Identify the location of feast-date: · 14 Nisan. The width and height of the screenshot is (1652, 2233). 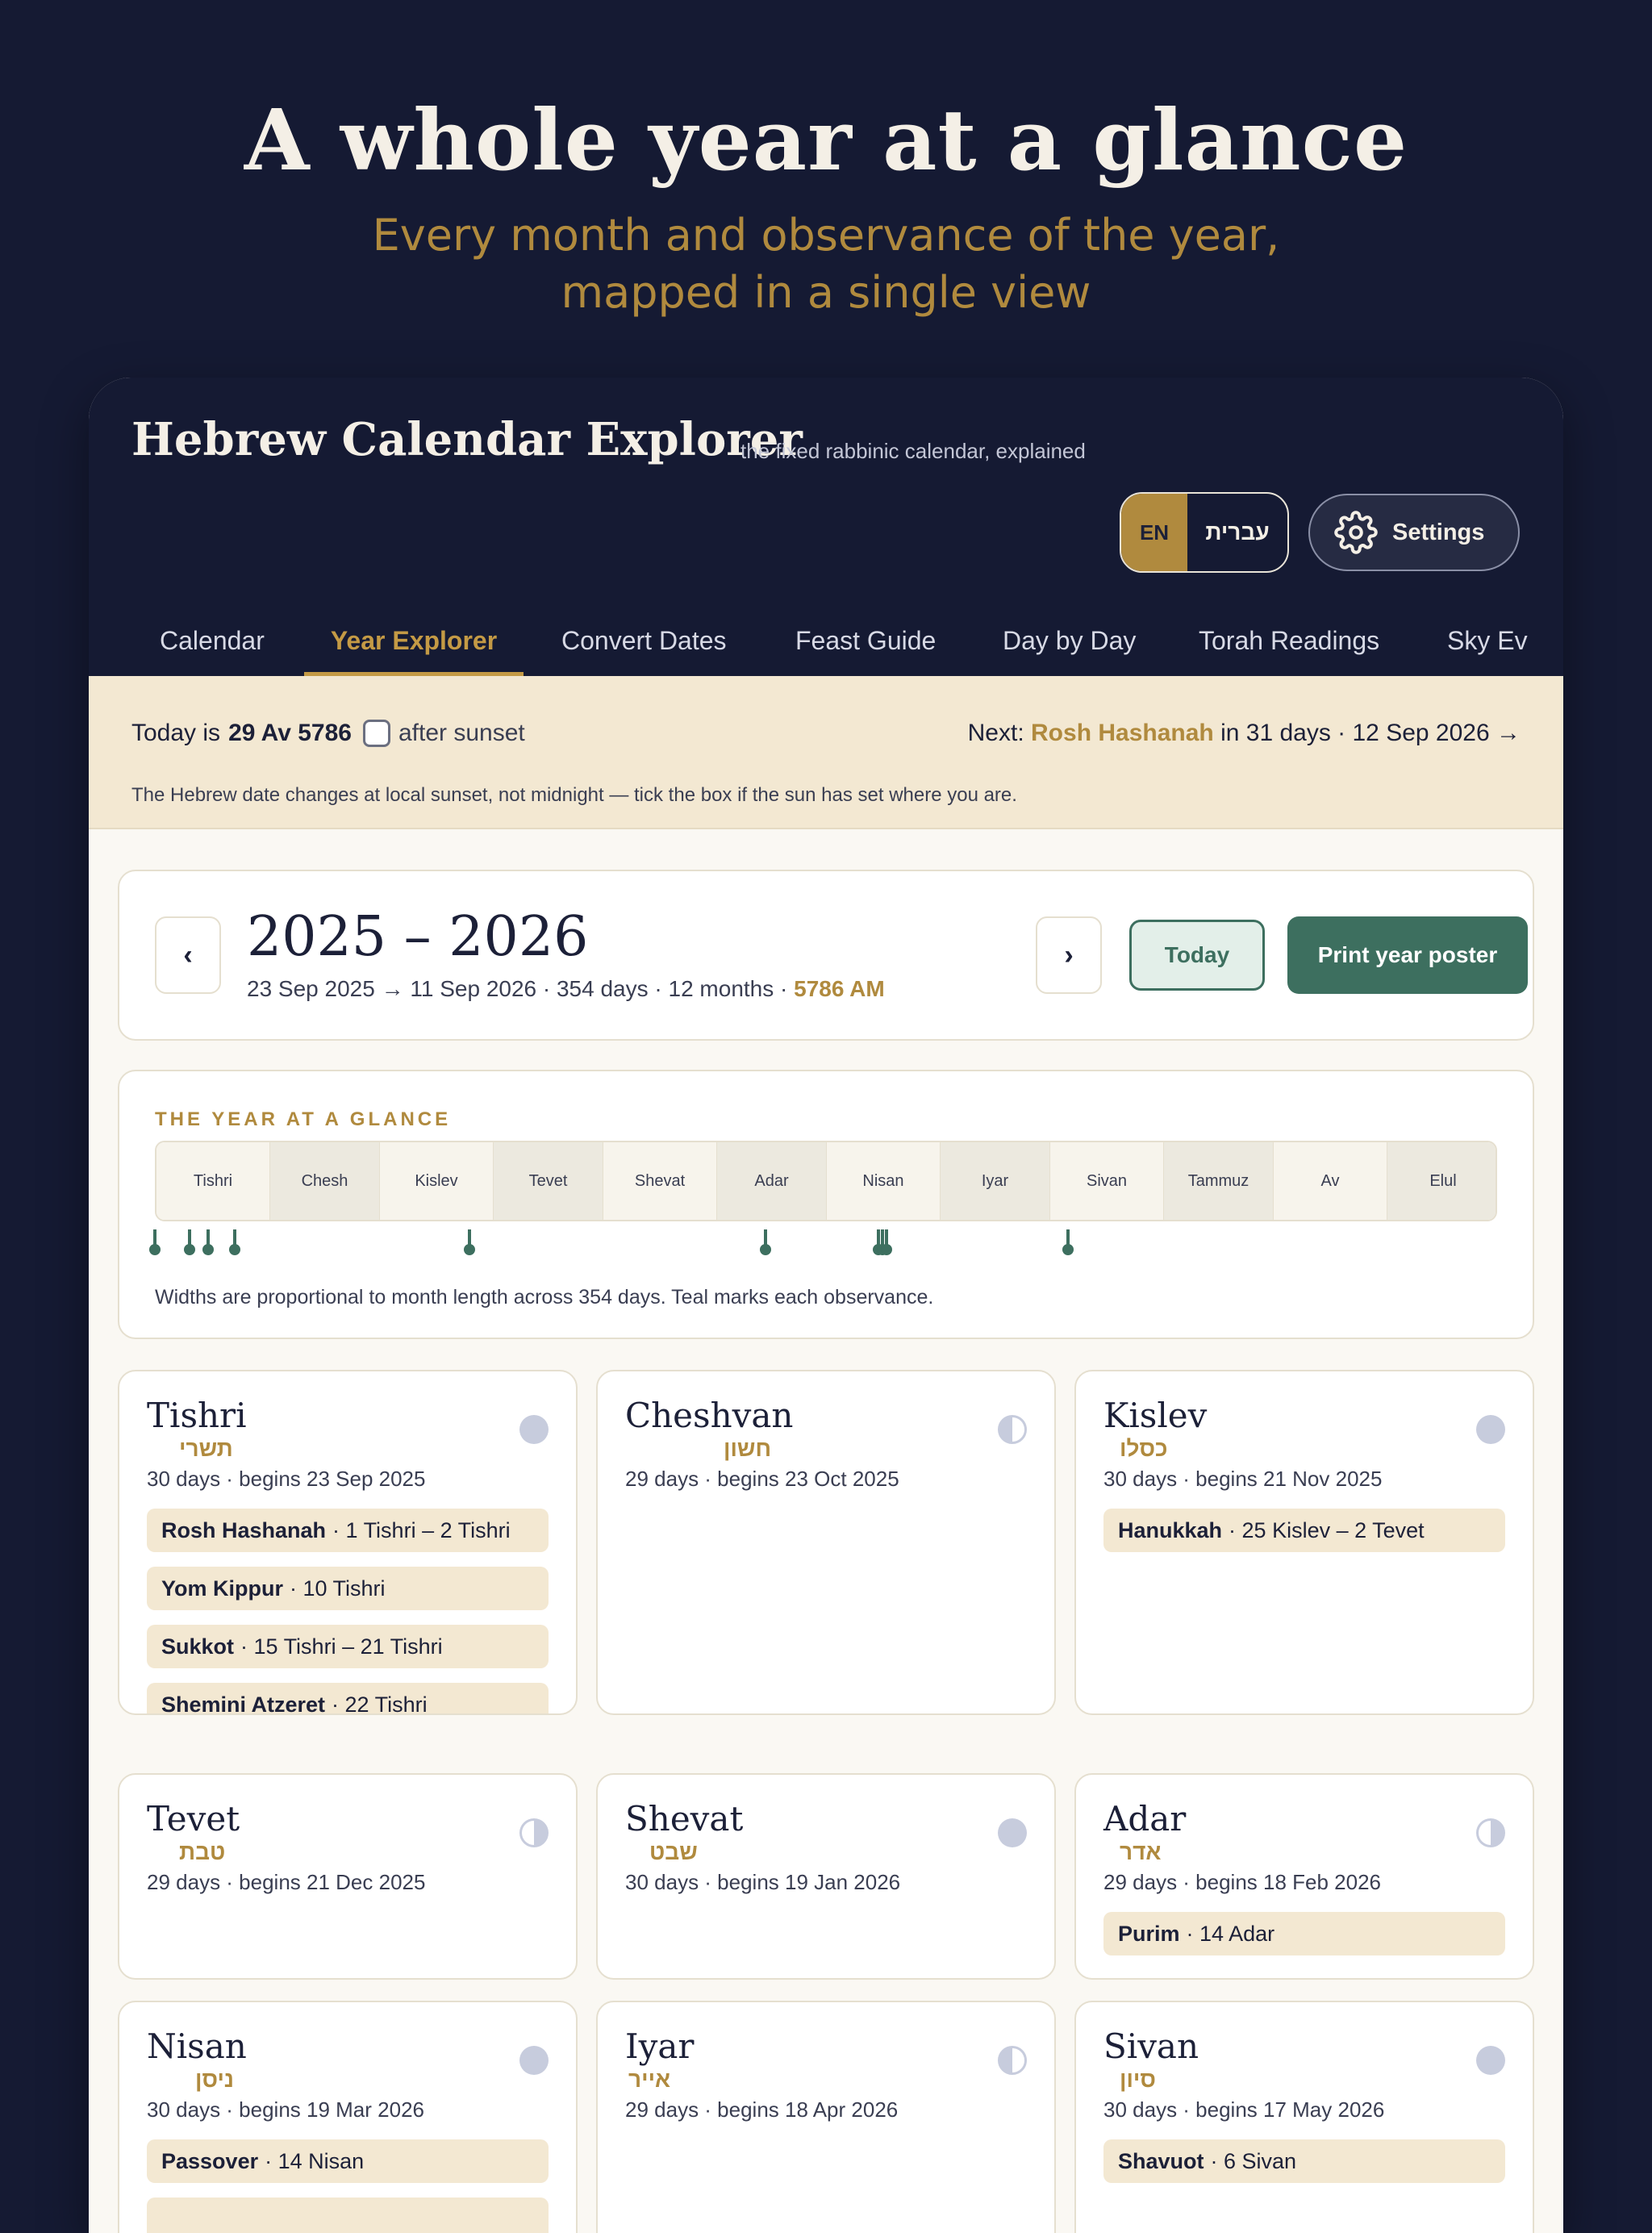
(315, 2160).